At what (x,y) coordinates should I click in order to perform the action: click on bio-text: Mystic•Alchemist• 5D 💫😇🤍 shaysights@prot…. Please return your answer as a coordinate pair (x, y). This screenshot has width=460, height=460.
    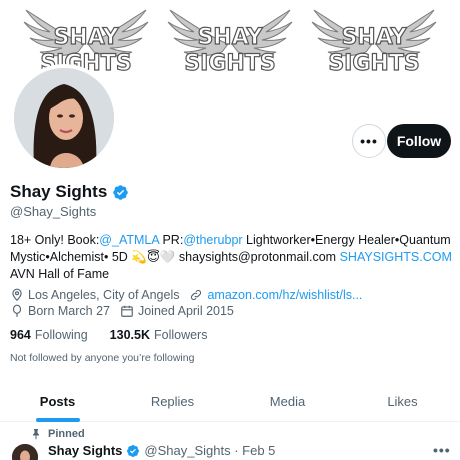
    Looking at the image, I should click on (175, 257).